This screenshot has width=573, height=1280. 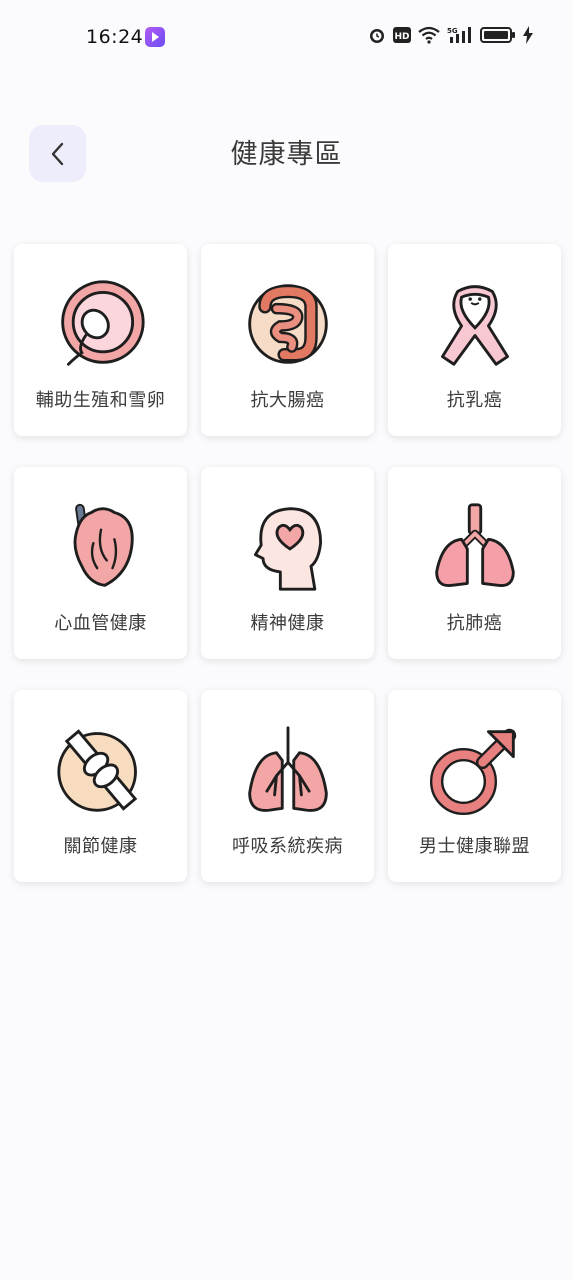 I want to click on category-label: 抗大腸癌, so click(x=287, y=400).